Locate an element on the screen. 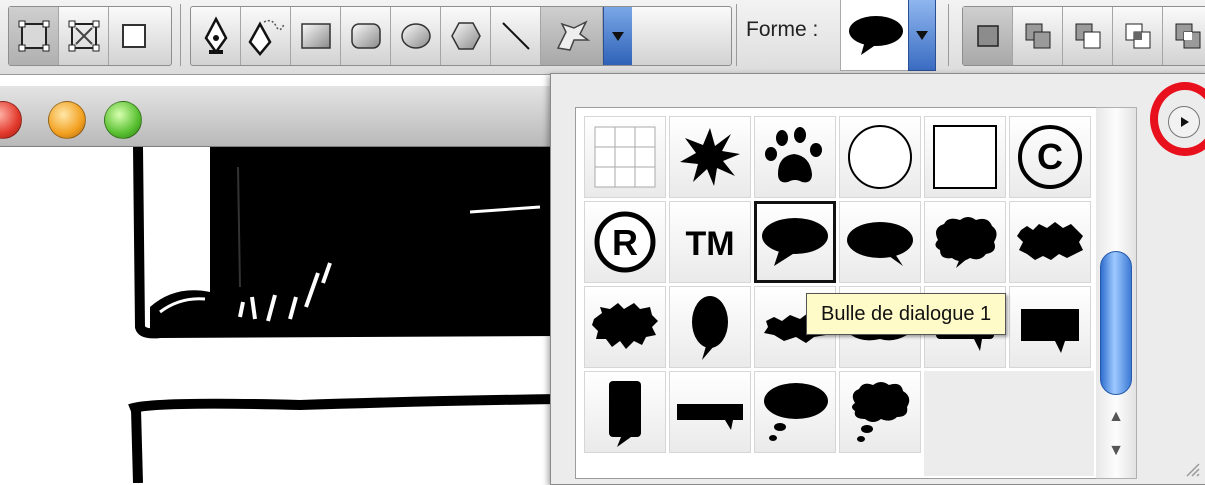  speech-bubble-10-icon is located at coordinates (1050, 331).